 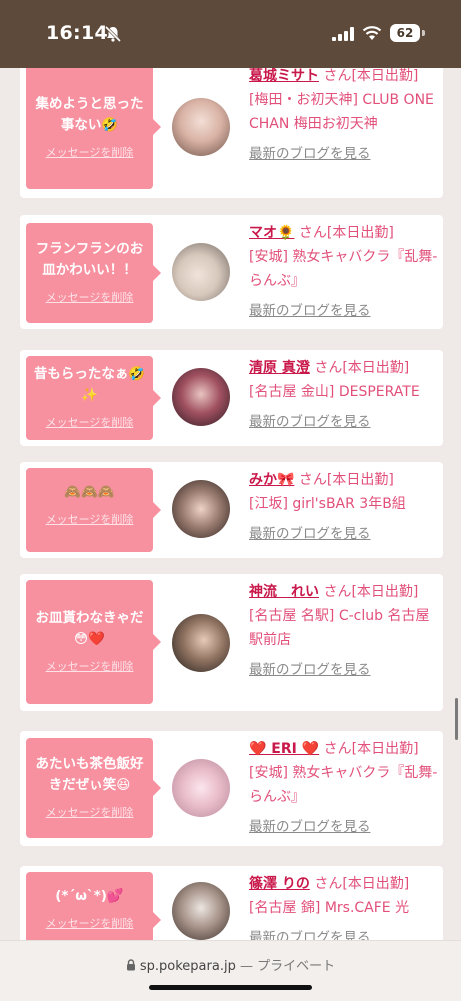 I want to click on cast-name-link: 葛城ミサト, so click(x=284, y=76).